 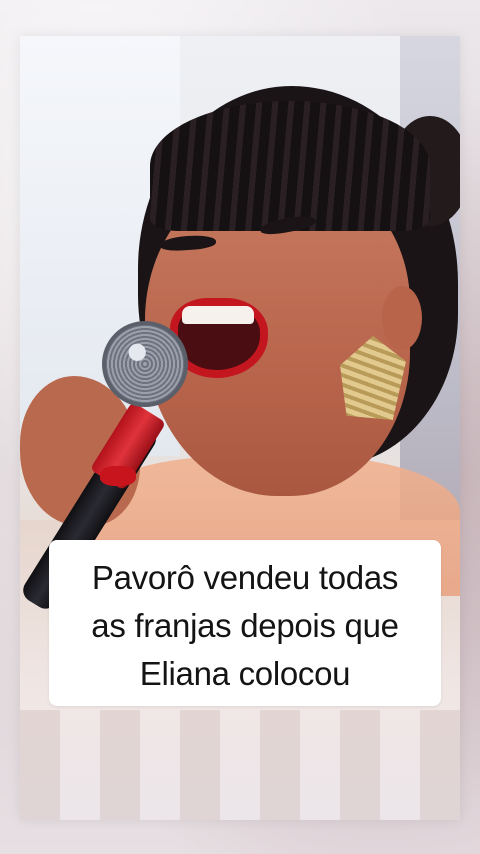 What do you see at coordinates (245, 673) in the screenshot?
I see `caption-line-3: Eliana colocou` at bounding box center [245, 673].